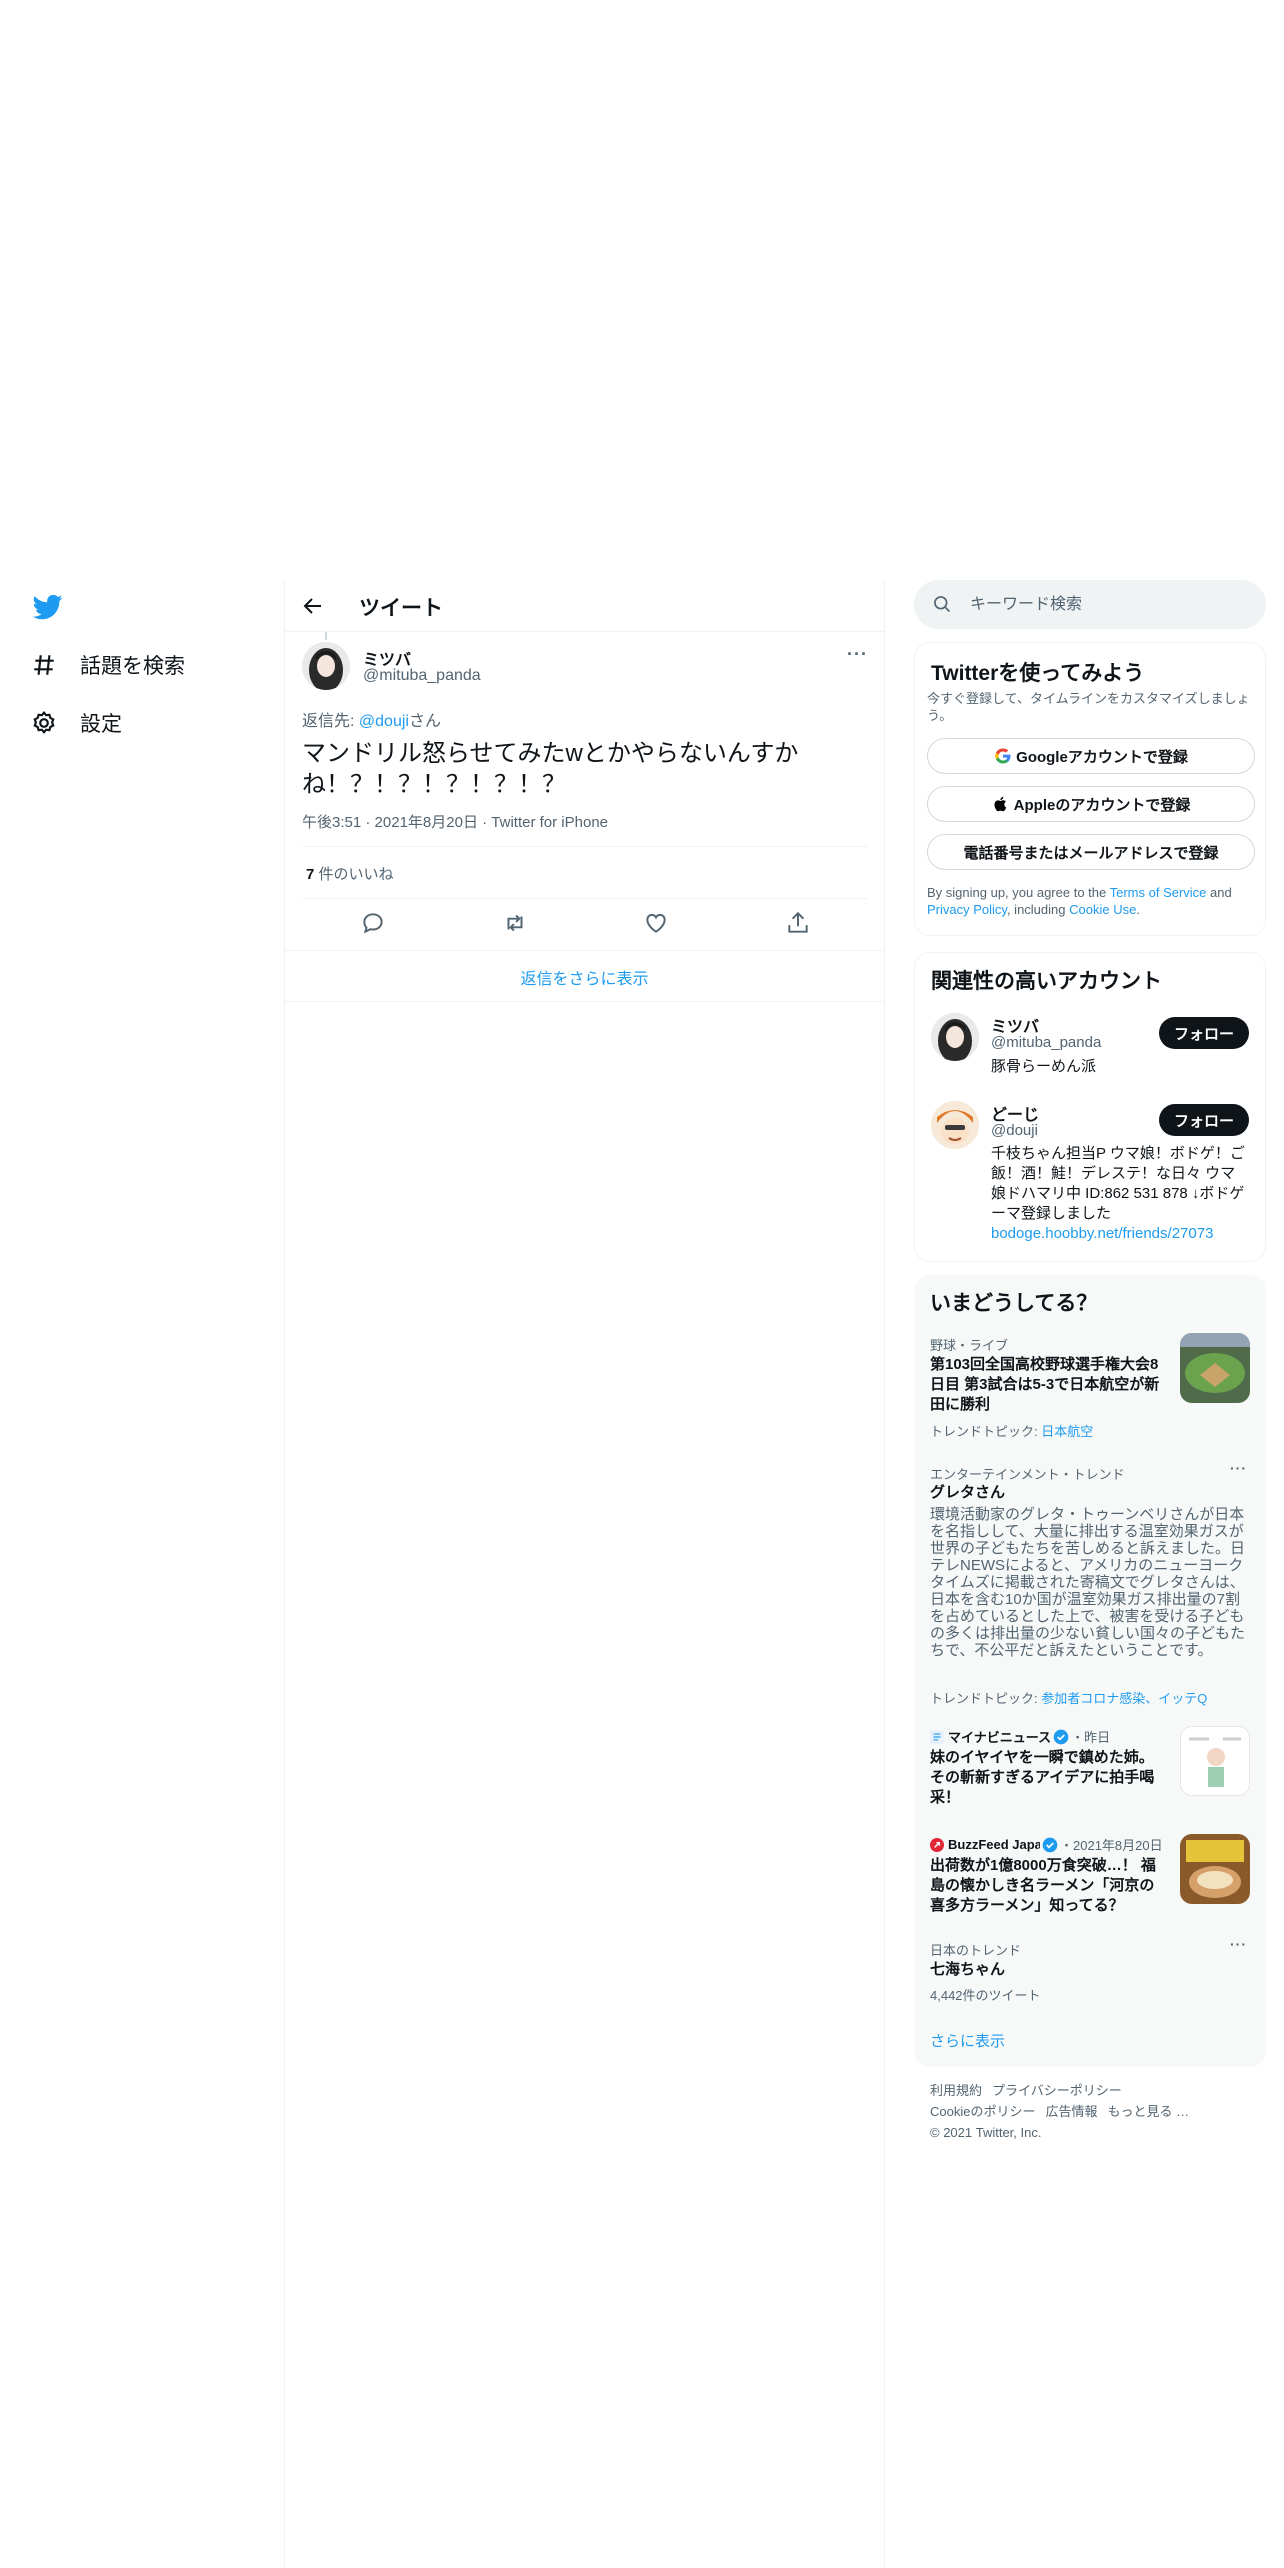  What do you see at coordinates (968, 1969) in the screenshot?
I see `trend-title: 七海ちゃん` at bounding box center [968, 1969].